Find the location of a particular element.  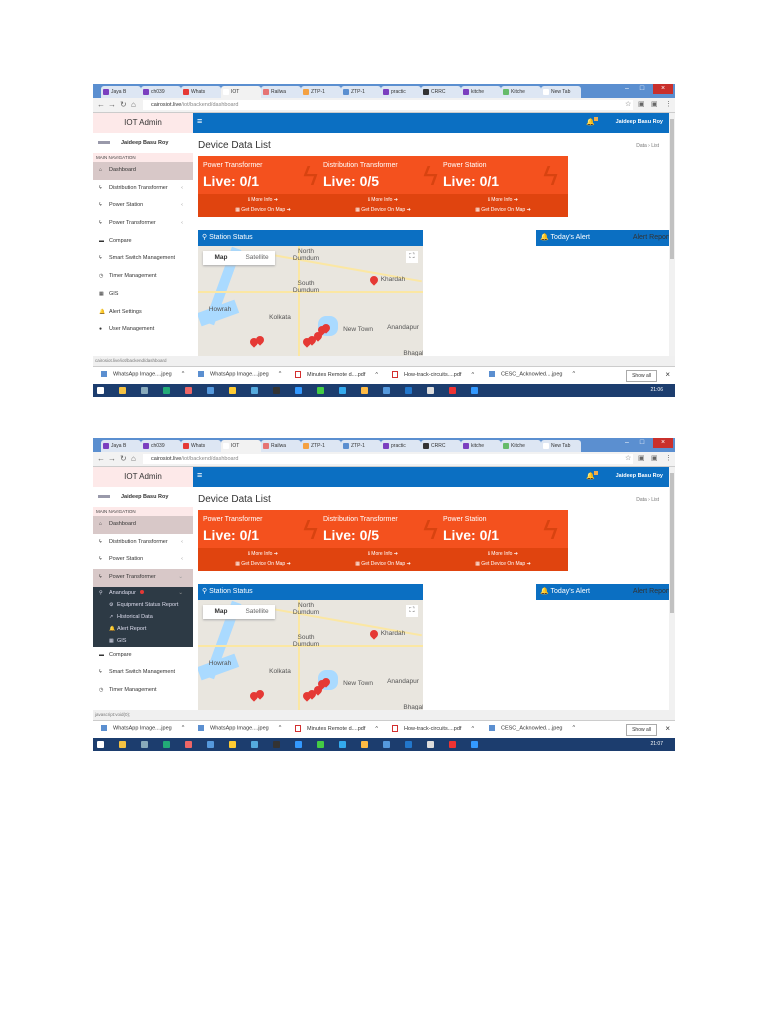

show-all-button: Show all is located at coordinates (641, 376).